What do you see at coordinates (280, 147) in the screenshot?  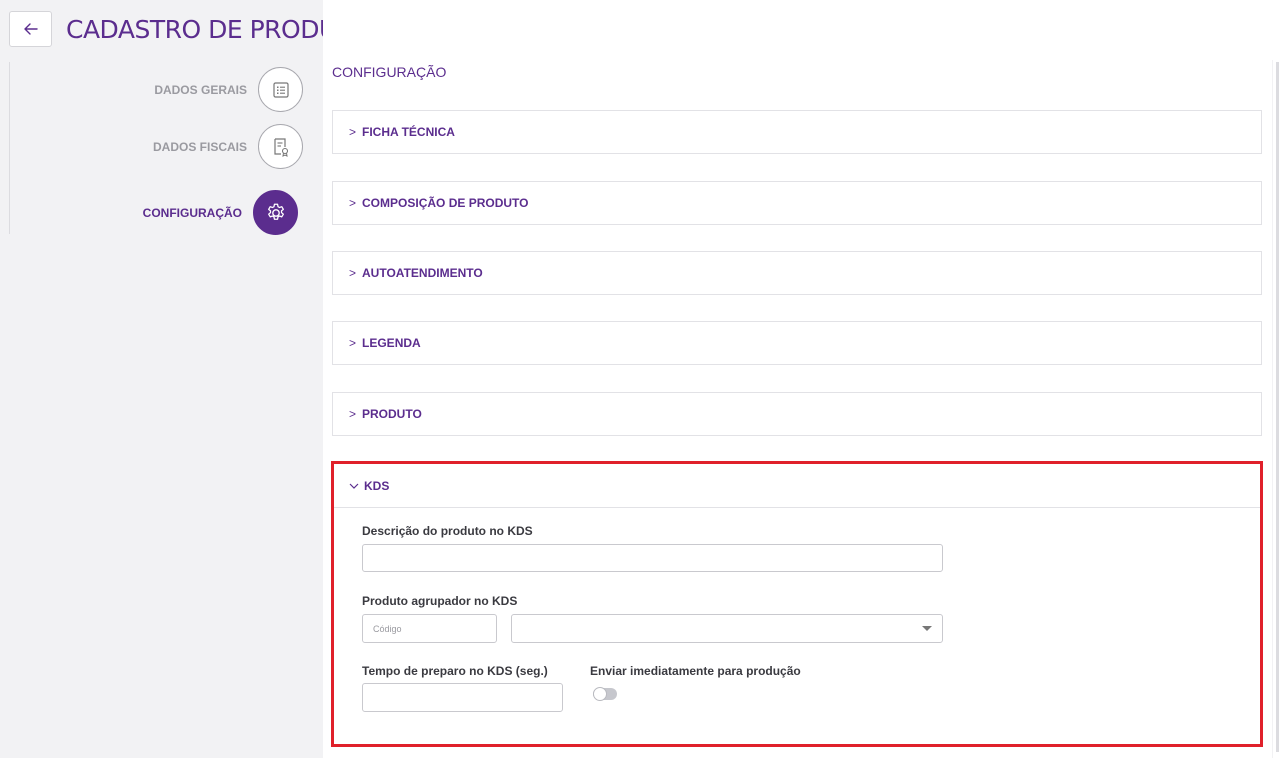 I see `document-certificate-icon` at bounding box center [280, 147].